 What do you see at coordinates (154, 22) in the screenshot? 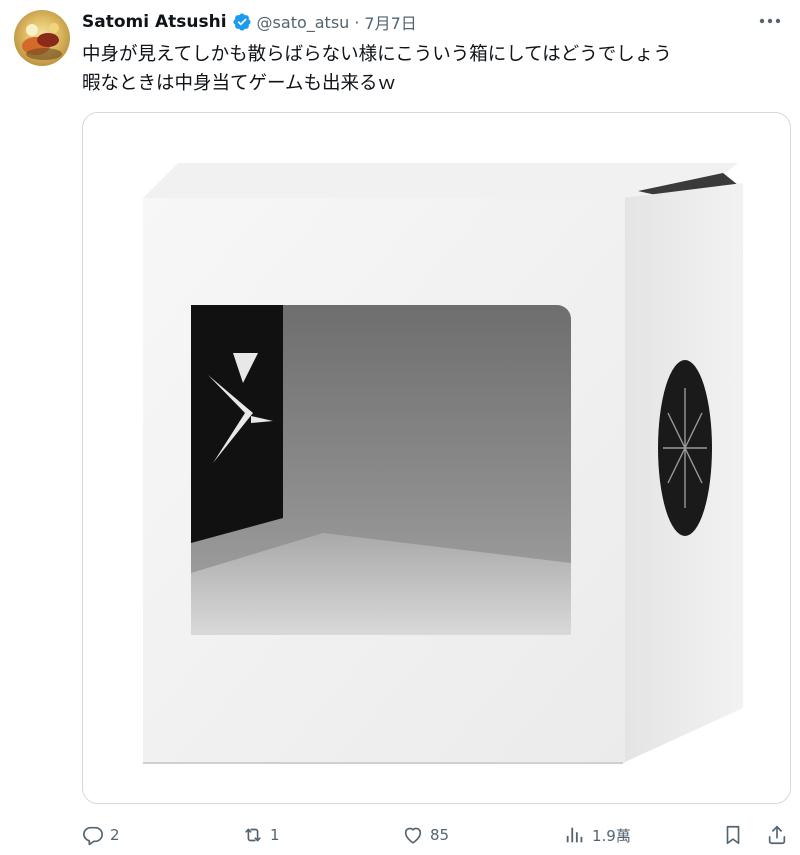
I see `display-name: Satomi Atsushi` at bounding box center [154, 22].